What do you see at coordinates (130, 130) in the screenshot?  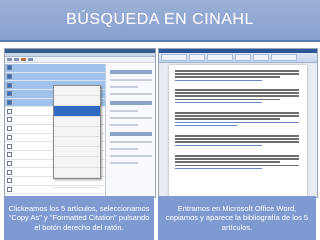 I see `filter-pane` at bounding box center [130, 130].